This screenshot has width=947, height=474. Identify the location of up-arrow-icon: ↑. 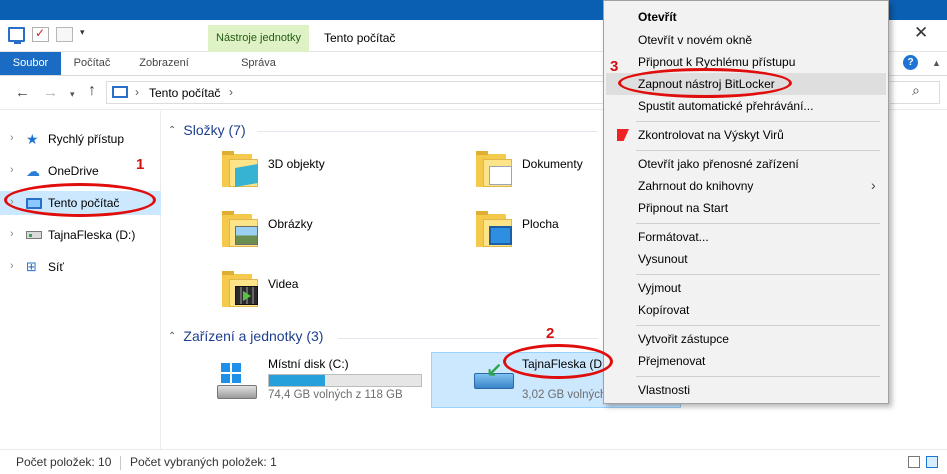
(92, 91).